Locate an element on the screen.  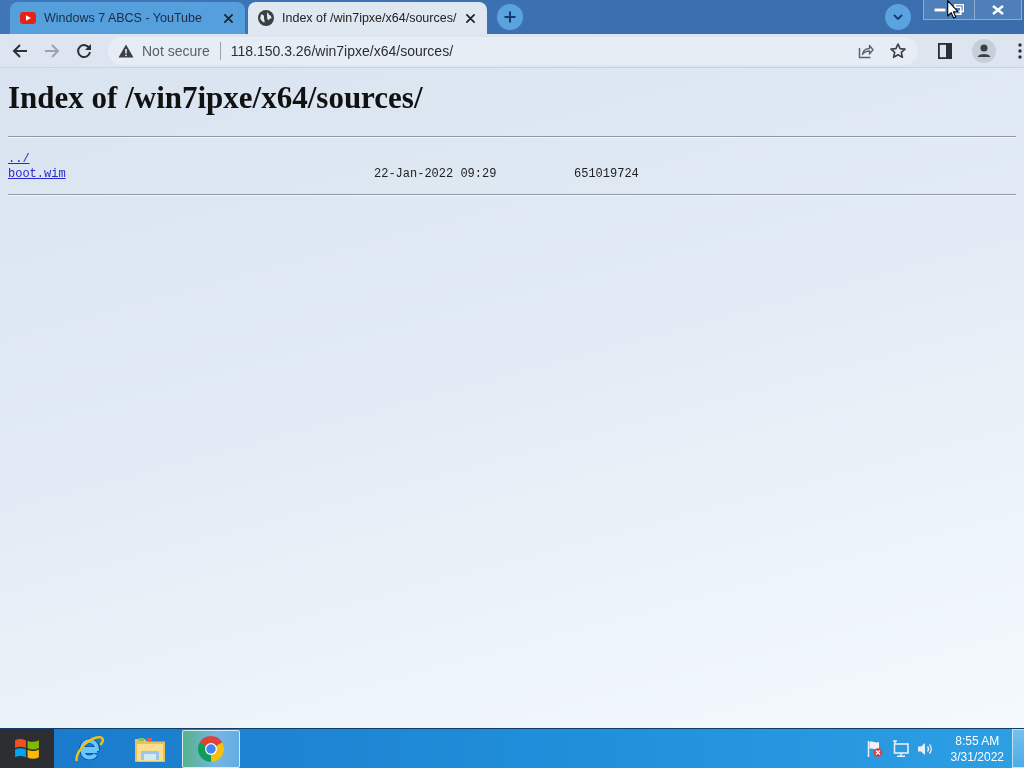
clock-time: 8:55 AM is located at coordinates (977, 740).